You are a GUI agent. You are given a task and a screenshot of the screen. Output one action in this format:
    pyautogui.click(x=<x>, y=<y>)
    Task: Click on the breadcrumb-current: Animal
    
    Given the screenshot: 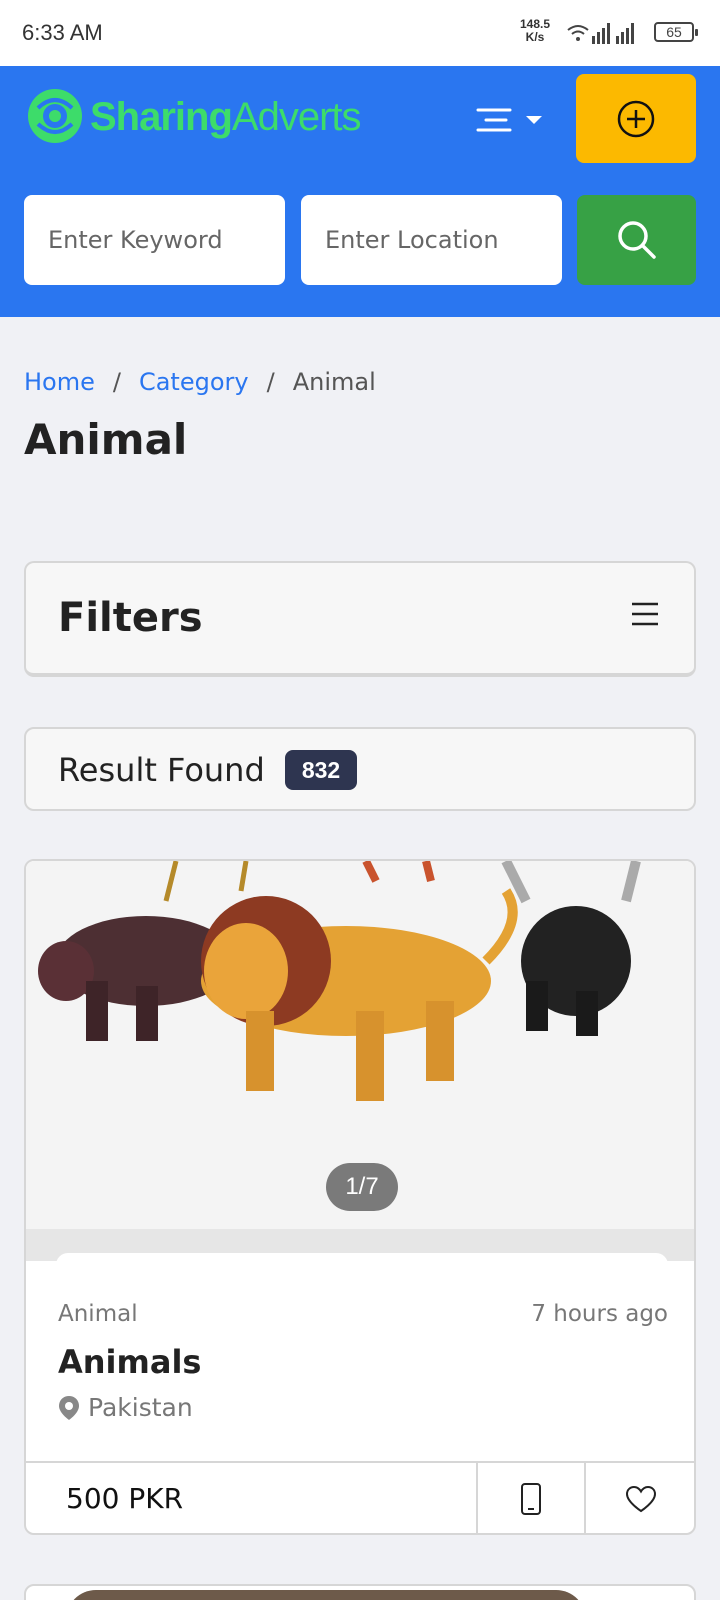 What is the action you would take?
    pyautogui.click(x=334, y=382)
    